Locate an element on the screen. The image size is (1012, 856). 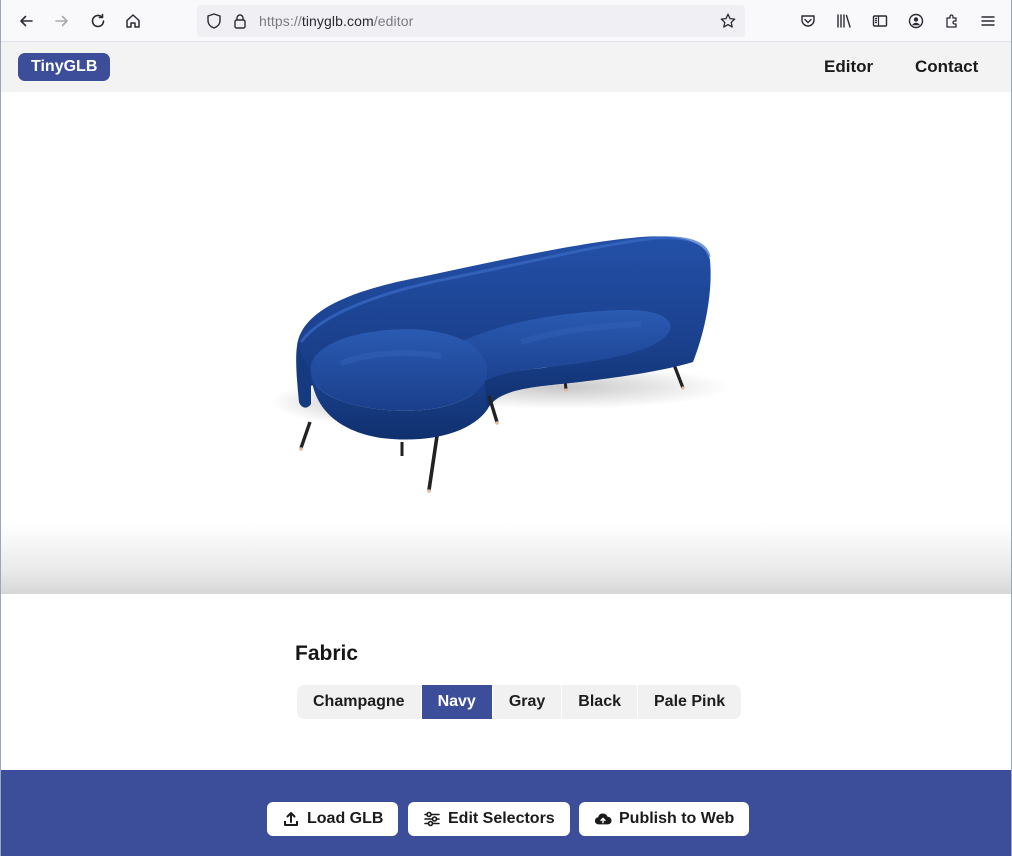
reload-icon is located at coordinates (98, 20).